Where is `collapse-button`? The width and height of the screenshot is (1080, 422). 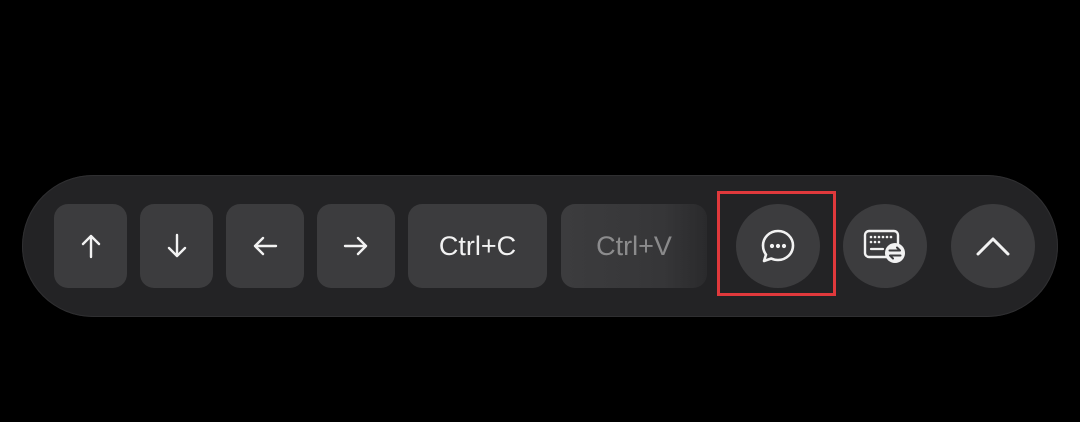
collapse-button is located at coordinates (993, 246).